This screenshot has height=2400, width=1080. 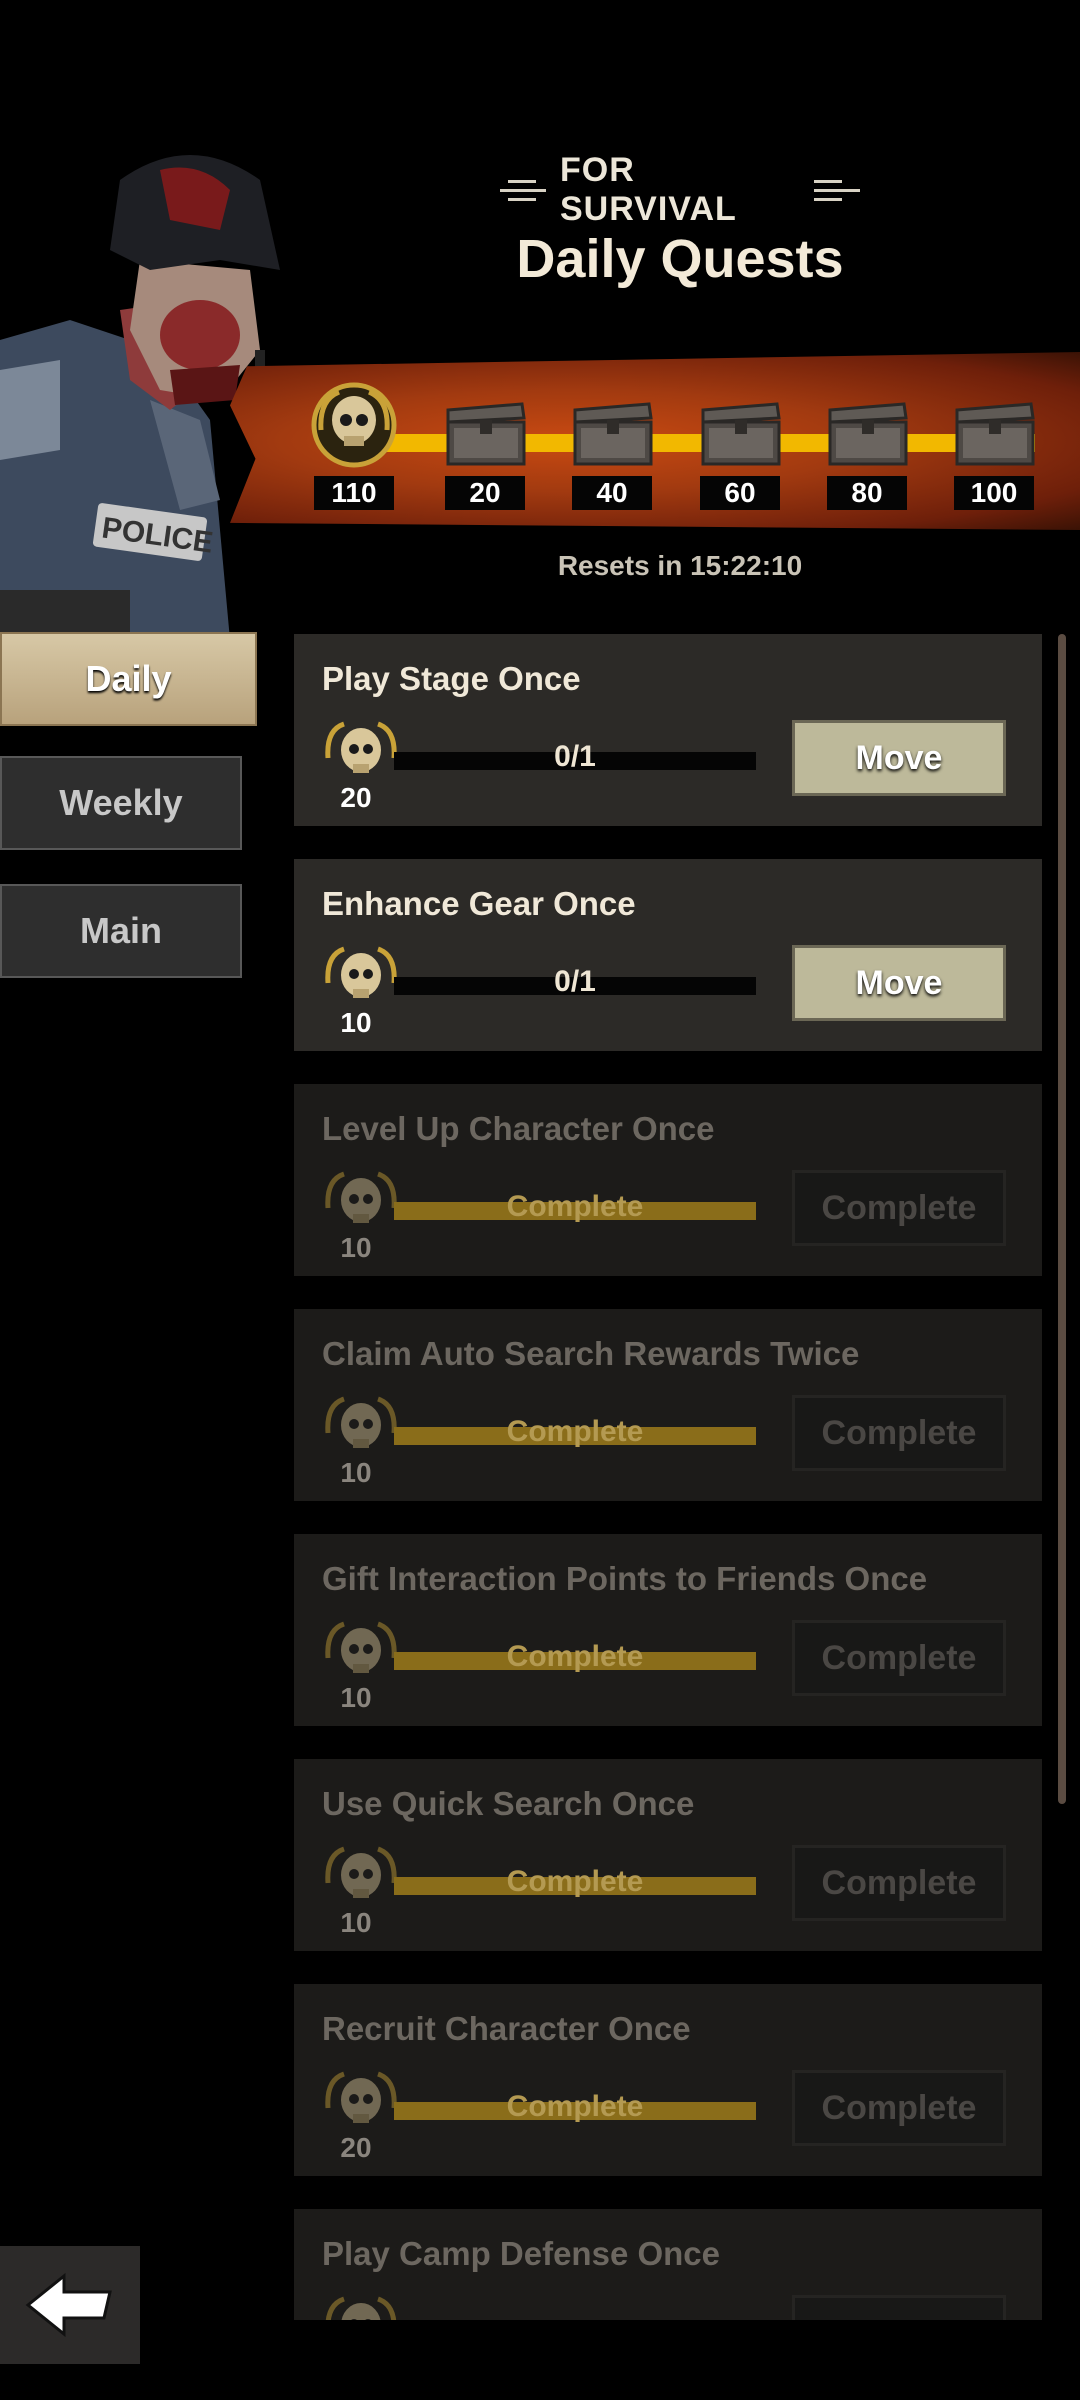 What do you see at coordinates (521, 2253) in the screenshot?
I see `quest-name: Play Camp Defense Once` at bounding box center [521, 2253].